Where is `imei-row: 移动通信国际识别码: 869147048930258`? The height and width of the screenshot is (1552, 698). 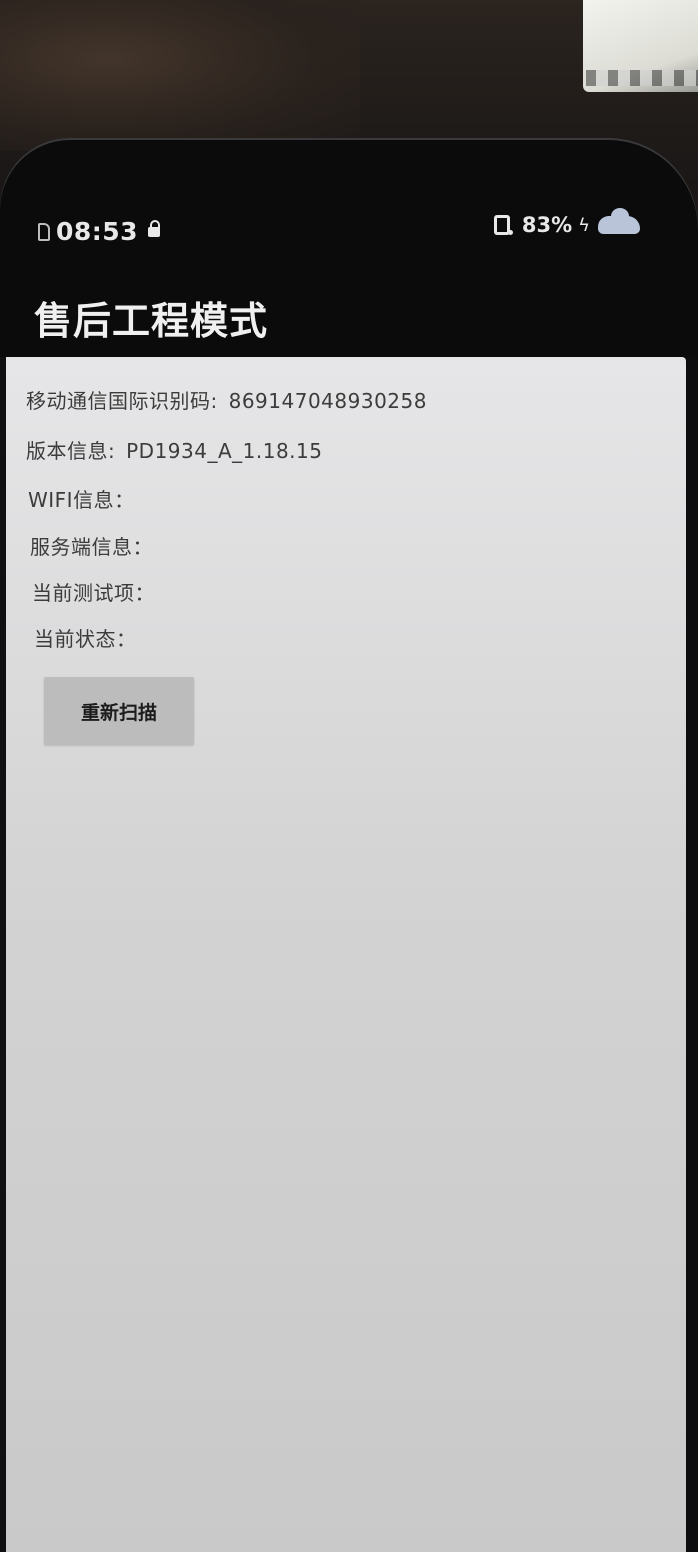 imei-row: 移动通信国际识别码: 869147048930258 is located at coordinates (226, 399).